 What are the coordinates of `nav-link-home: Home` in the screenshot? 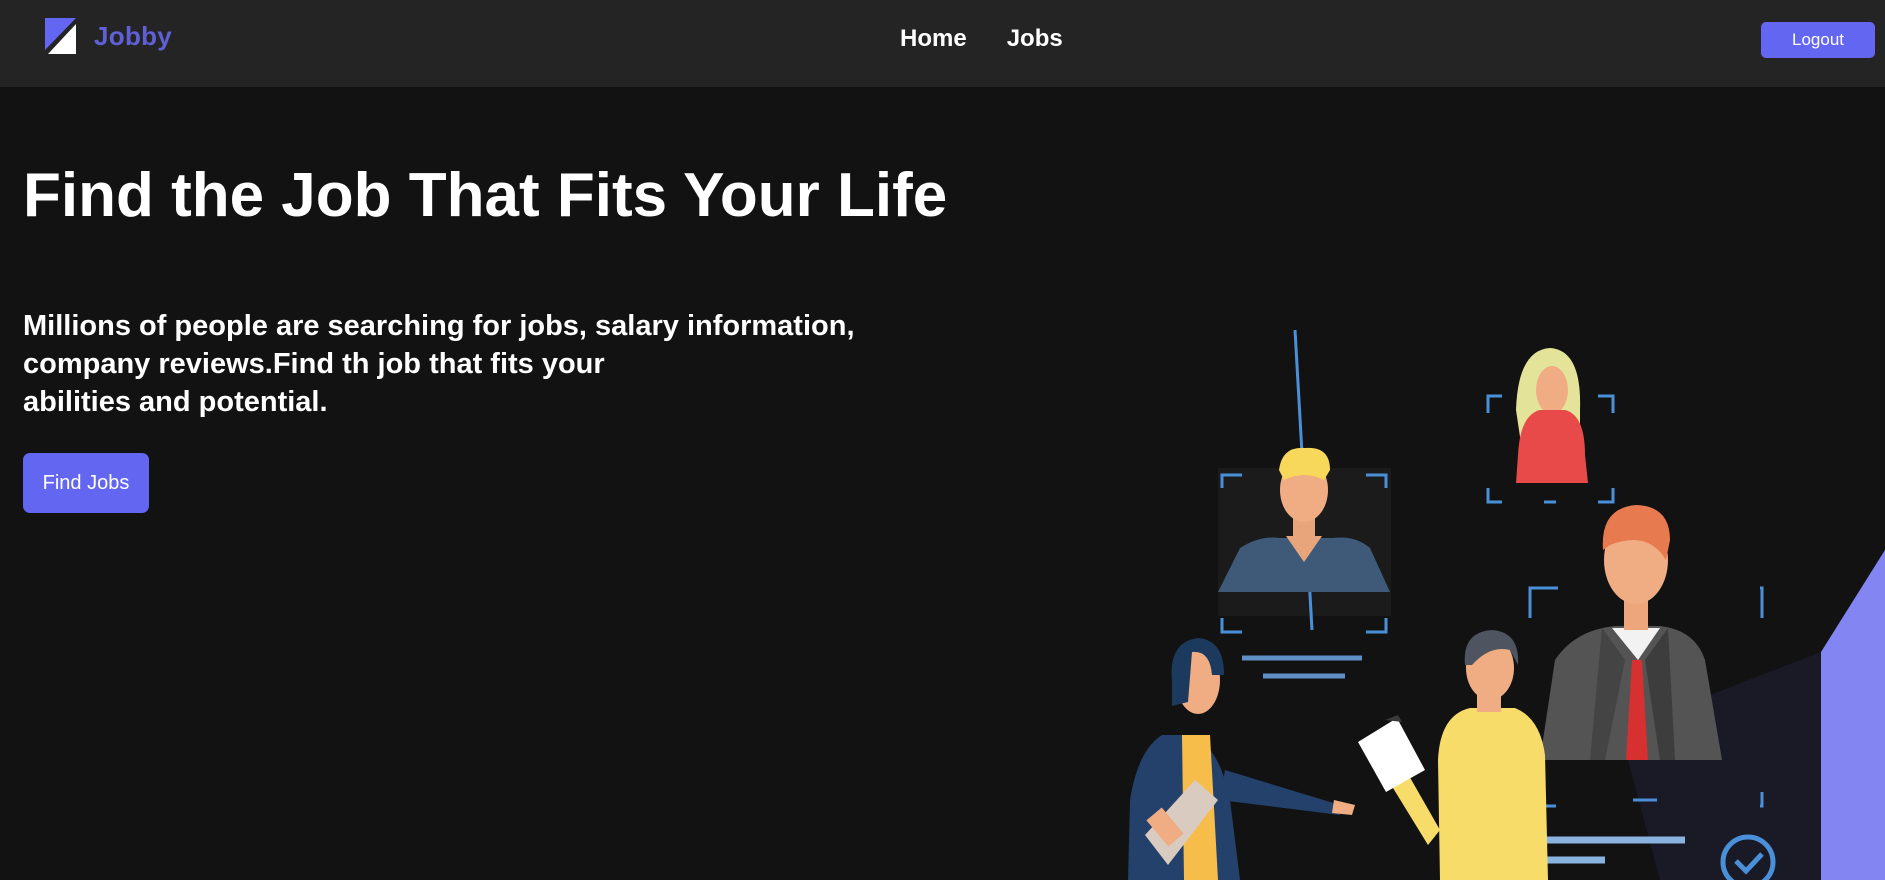 It's located at (933, 39).